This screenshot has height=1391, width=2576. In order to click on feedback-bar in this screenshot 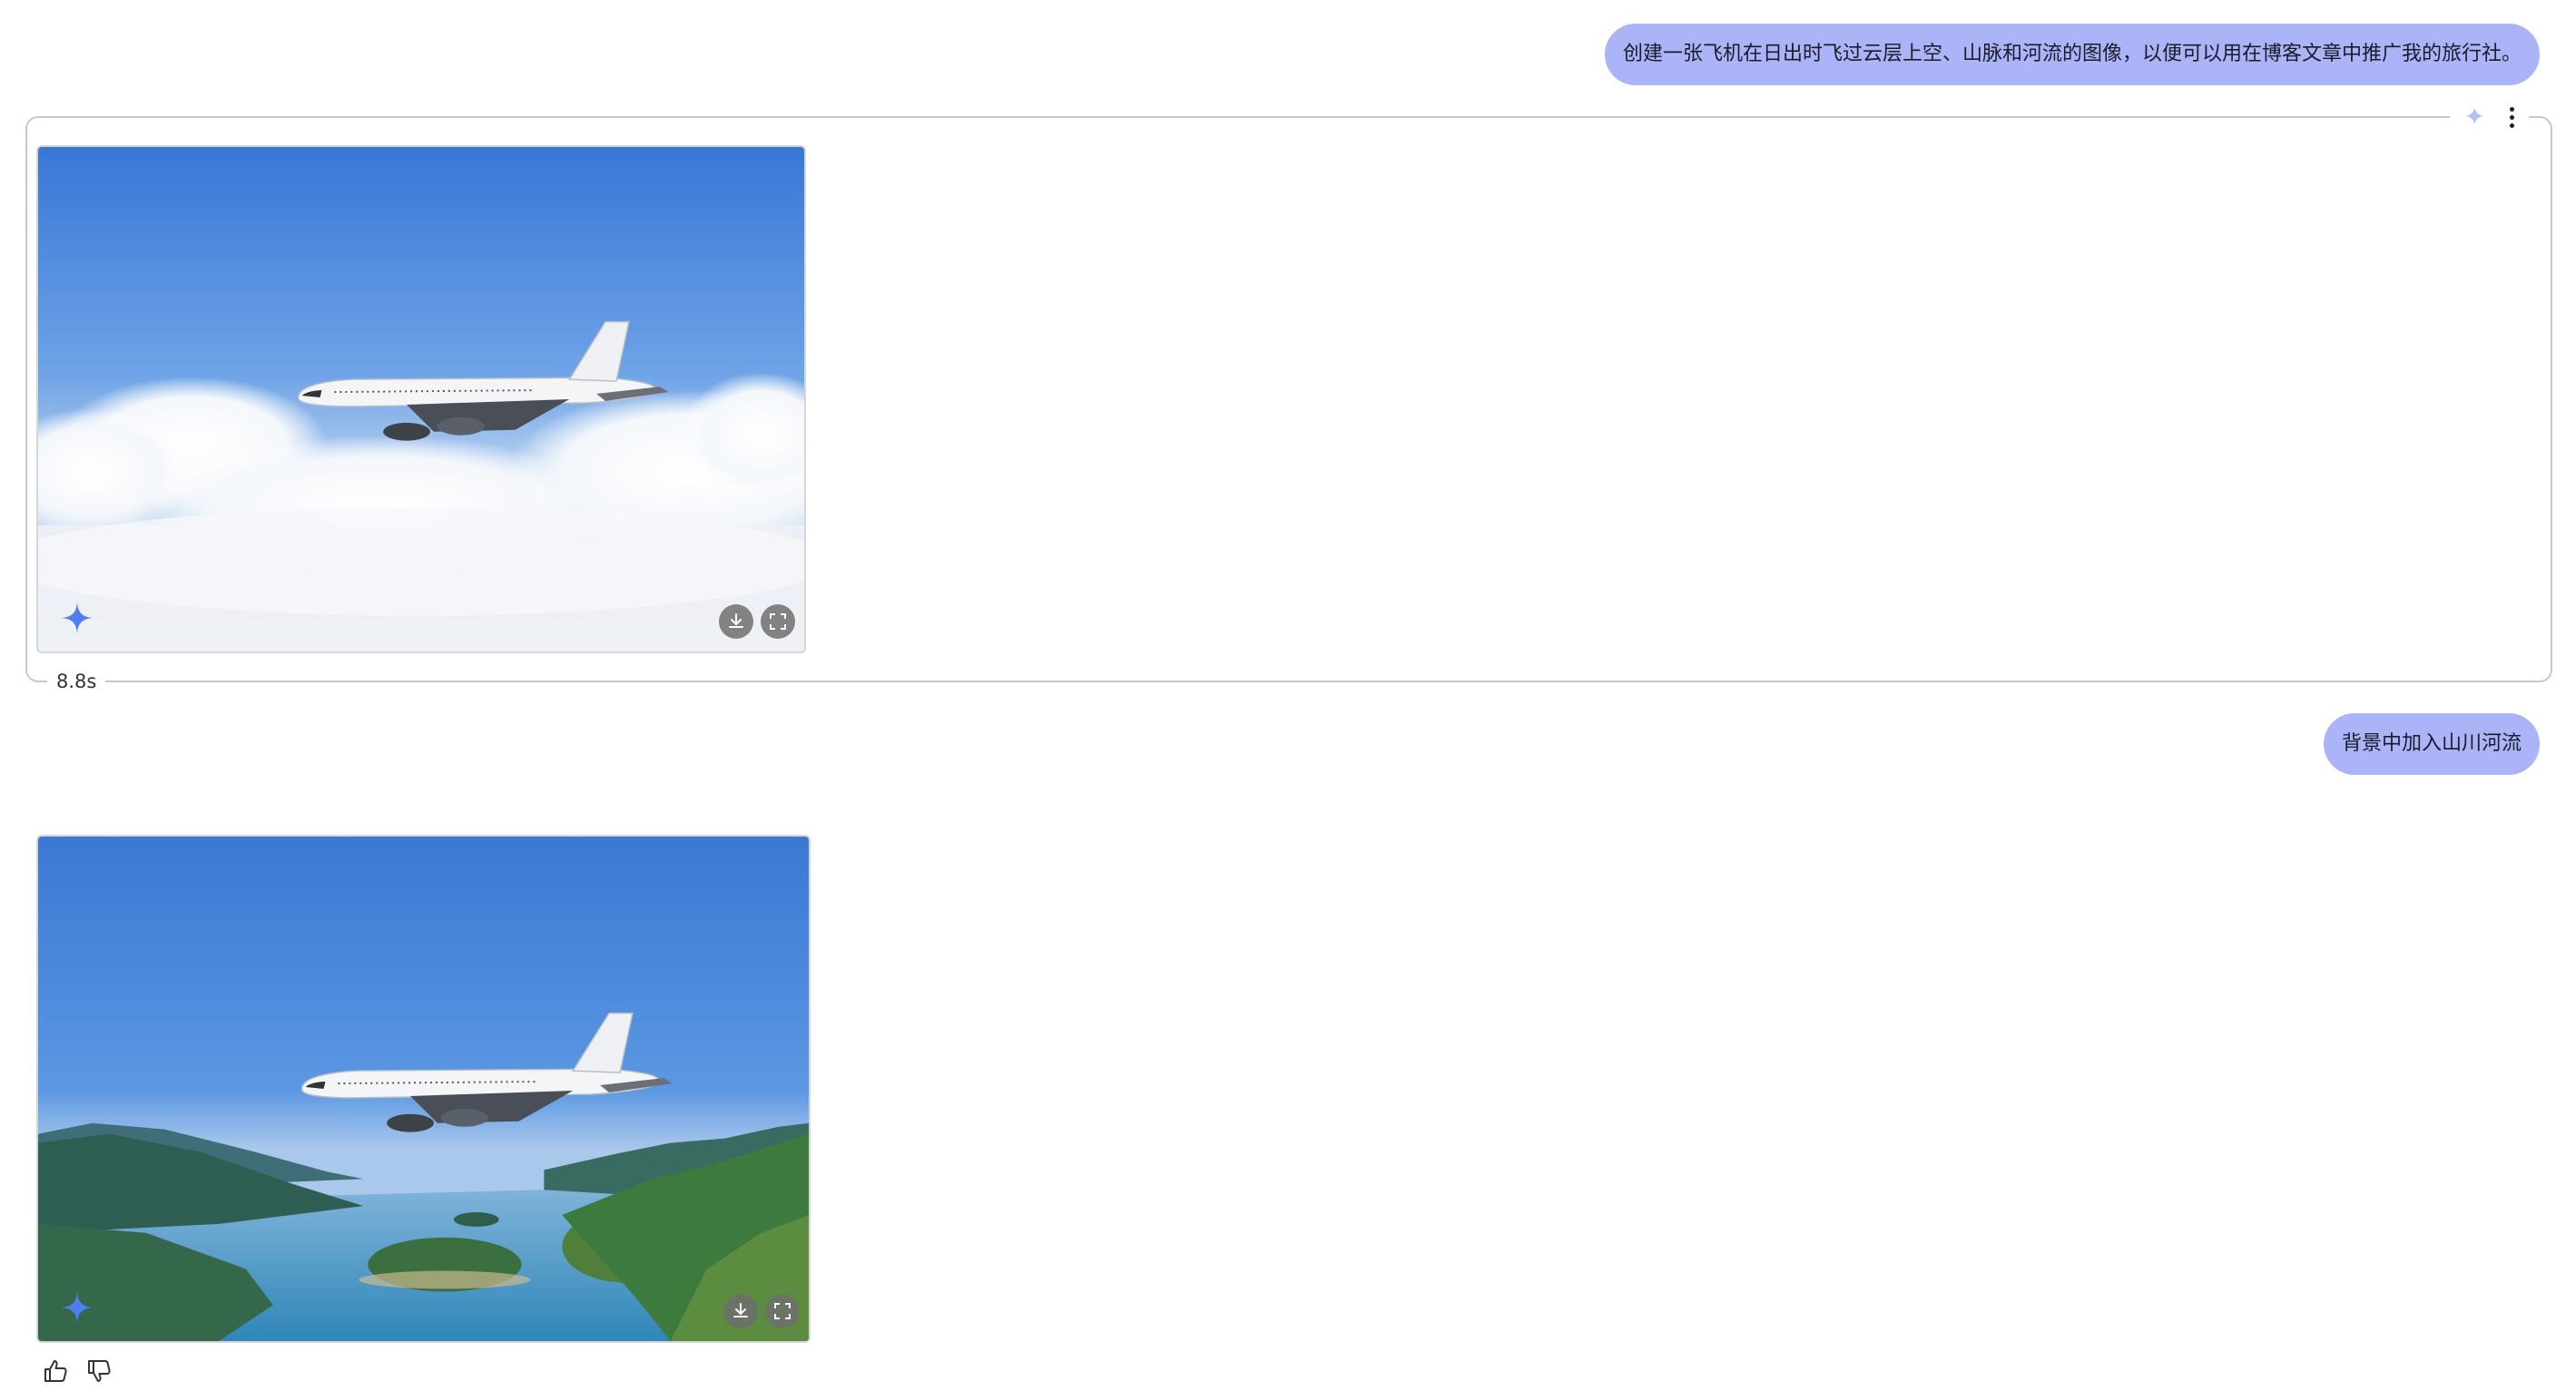, I will do `click(77, 1371)`.